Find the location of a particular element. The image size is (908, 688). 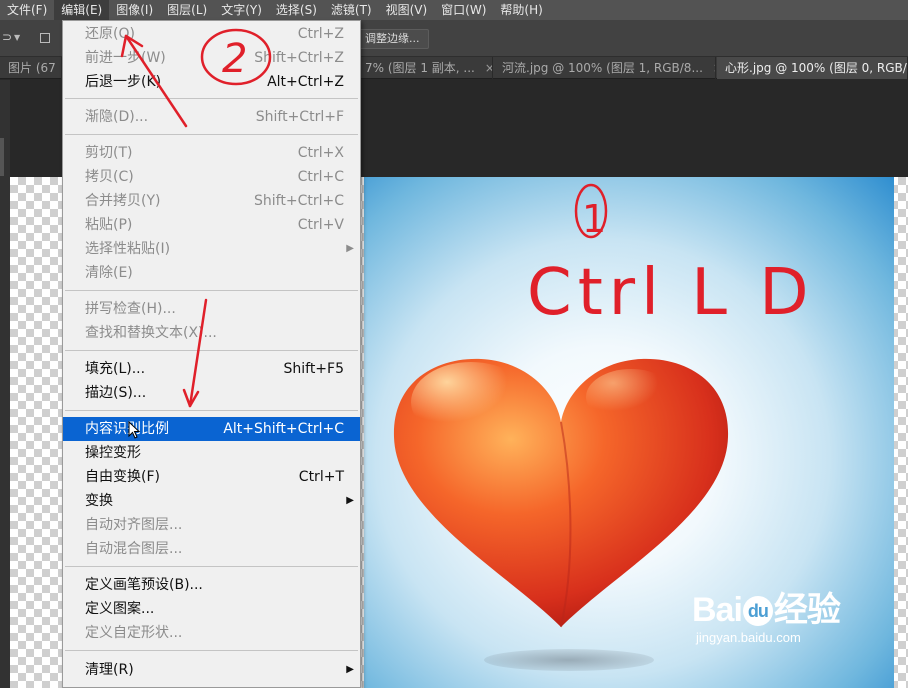

annotation-number-1: 1 is located at coordinates (594, 219).